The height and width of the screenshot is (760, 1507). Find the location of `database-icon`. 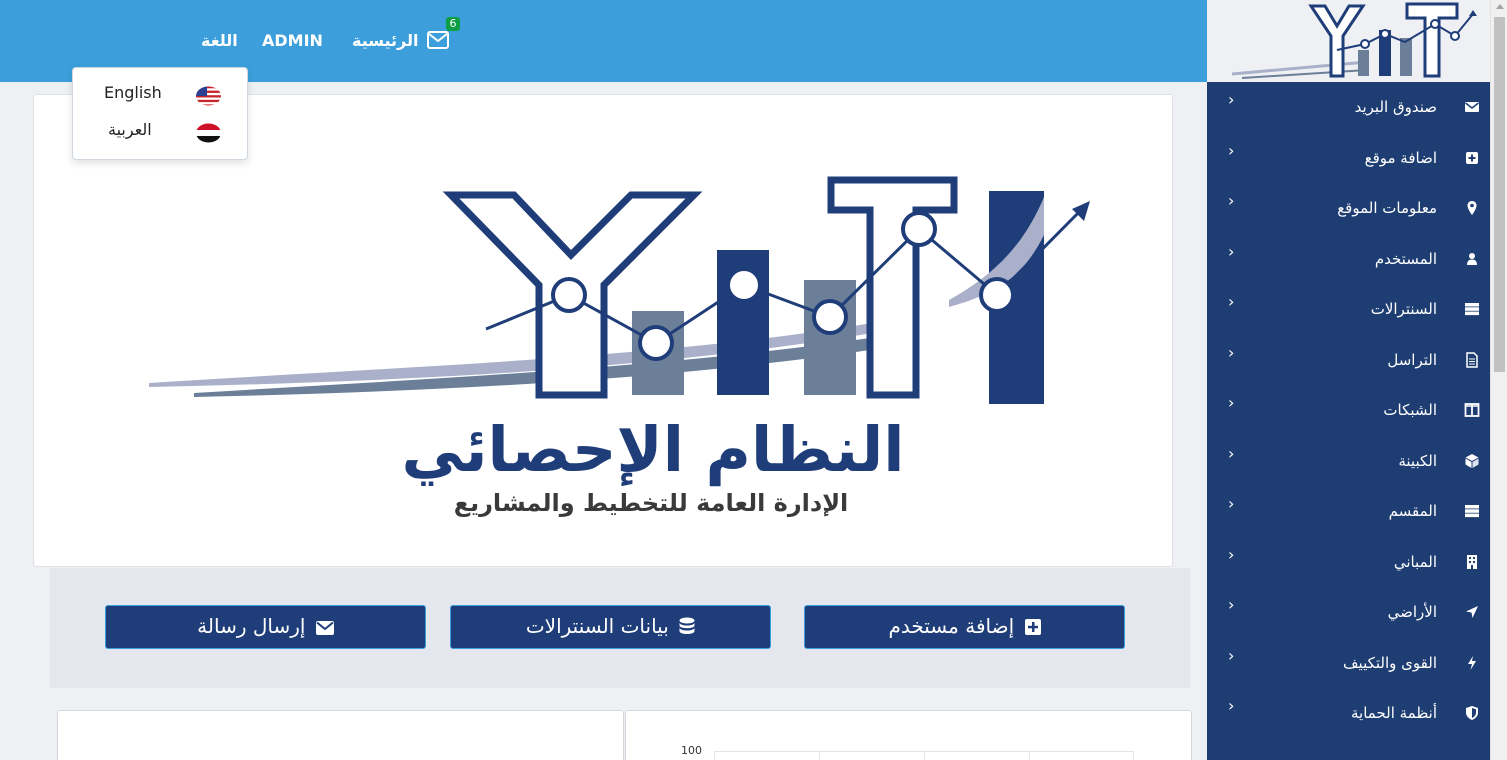

database-icon is located at coordinates (687, 625).